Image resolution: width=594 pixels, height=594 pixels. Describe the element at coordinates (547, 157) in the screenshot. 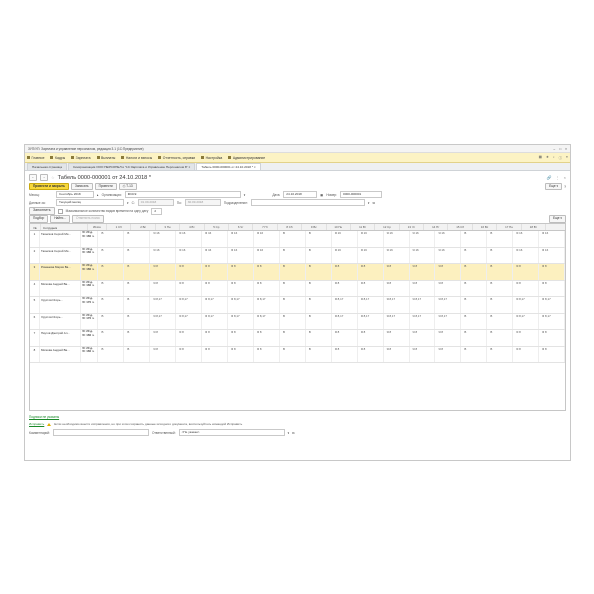

I see `star-icon: ★` at that location.